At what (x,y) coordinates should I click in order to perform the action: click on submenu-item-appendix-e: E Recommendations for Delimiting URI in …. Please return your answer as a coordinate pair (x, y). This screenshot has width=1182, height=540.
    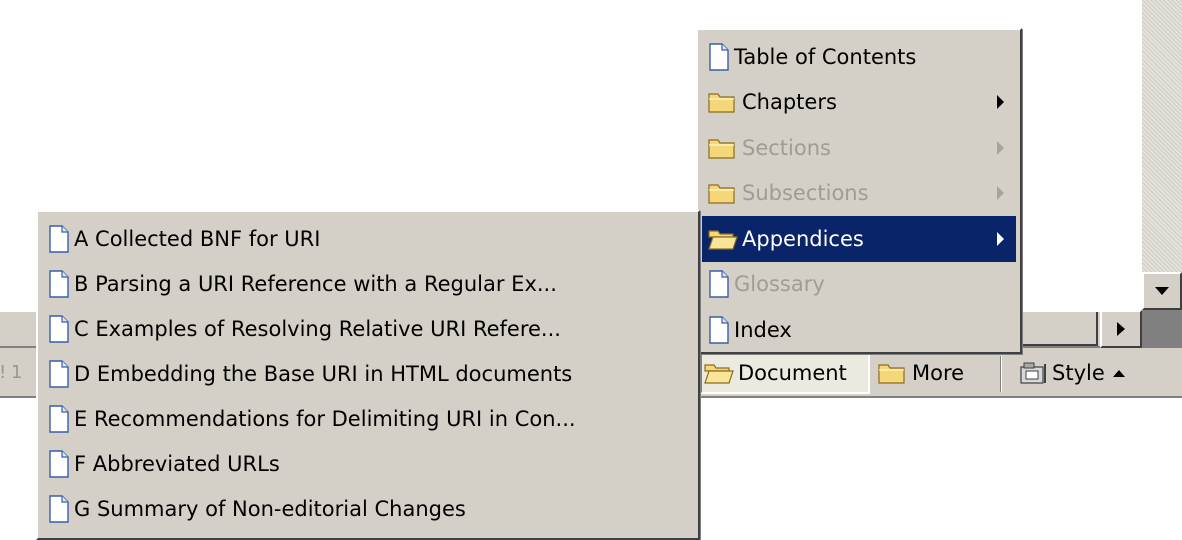
    Looking at the image, I should click on (368, 418).